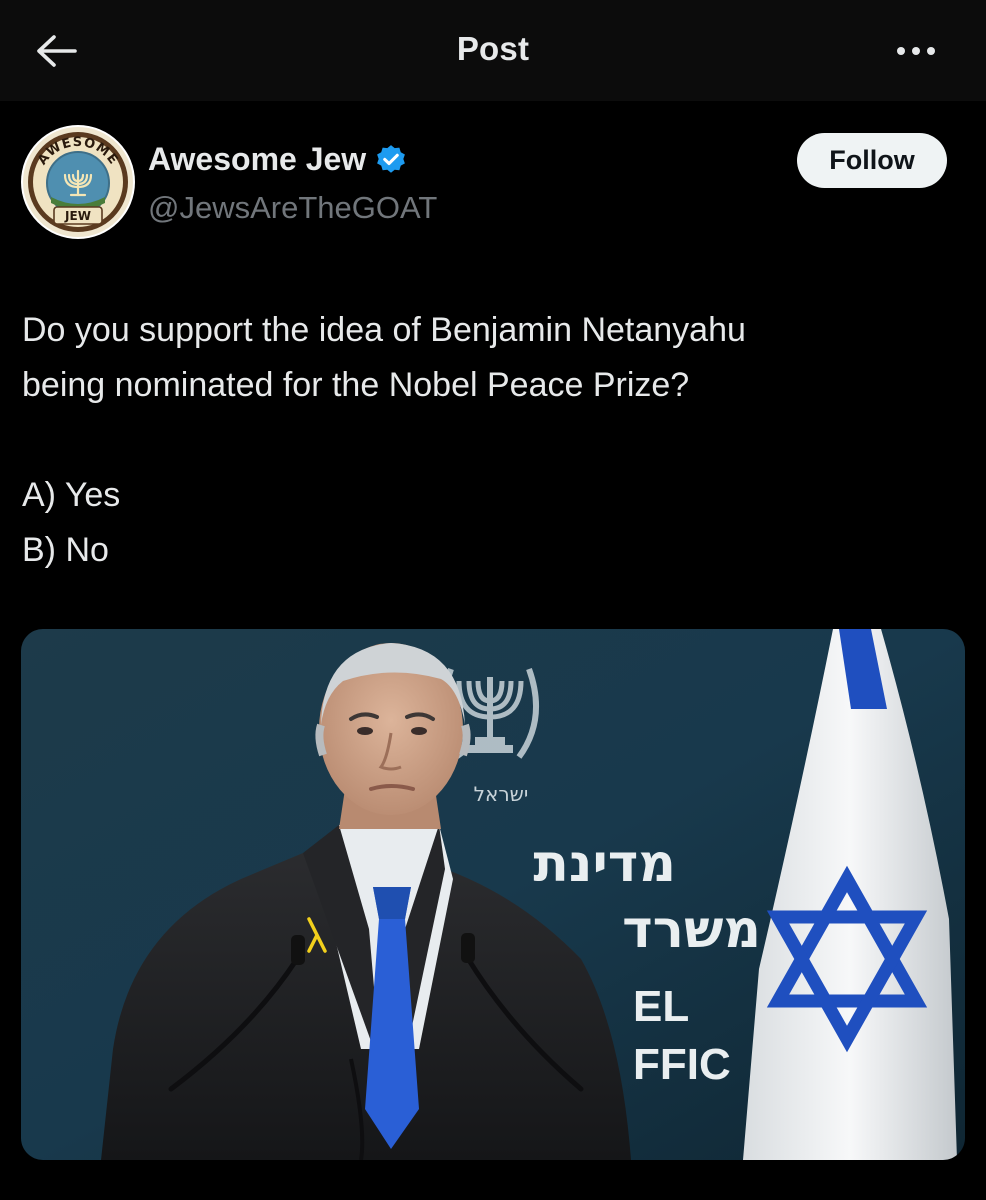  I want to click on poll-option-a: A) Yes, so click(71, 495).